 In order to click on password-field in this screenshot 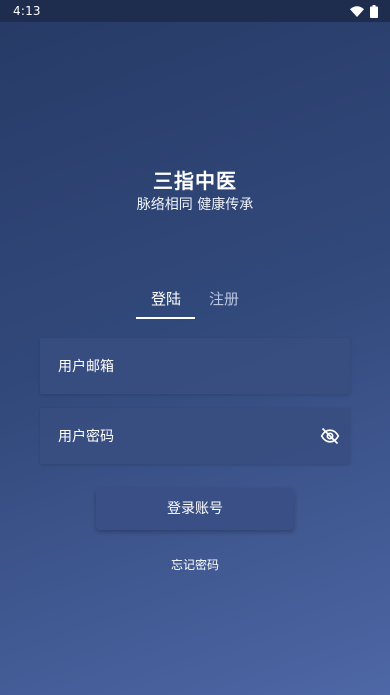, I will do `click(195, 437)`.